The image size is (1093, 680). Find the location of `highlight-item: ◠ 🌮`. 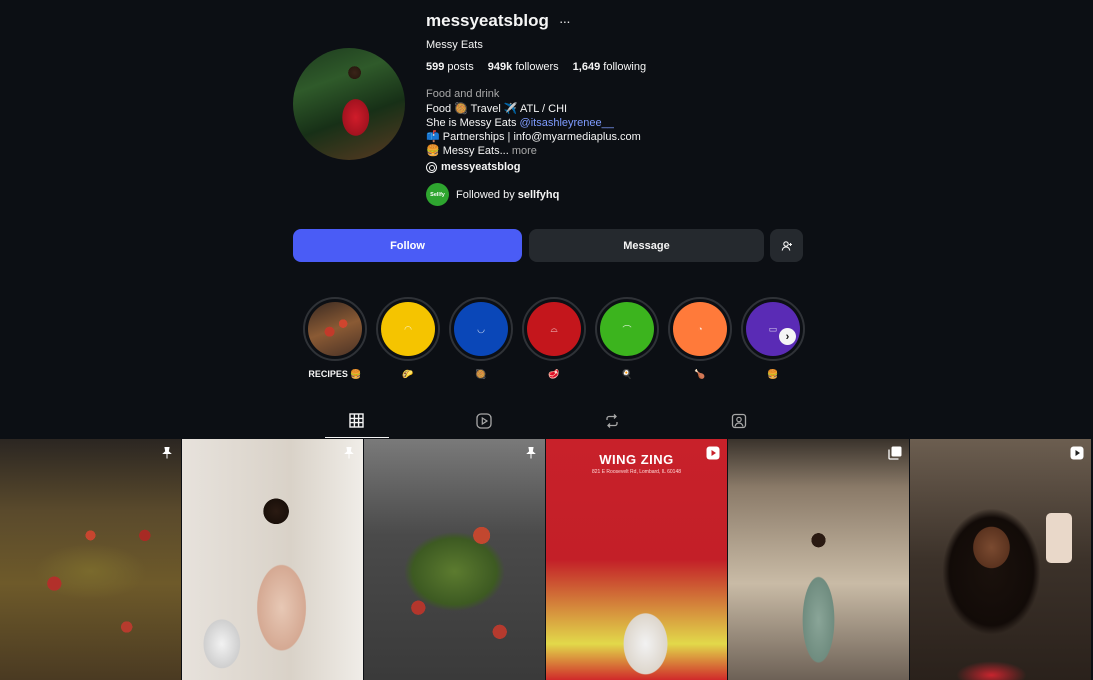

highlight-item: ◠ 🌮 is located at coordinates (408, 339).